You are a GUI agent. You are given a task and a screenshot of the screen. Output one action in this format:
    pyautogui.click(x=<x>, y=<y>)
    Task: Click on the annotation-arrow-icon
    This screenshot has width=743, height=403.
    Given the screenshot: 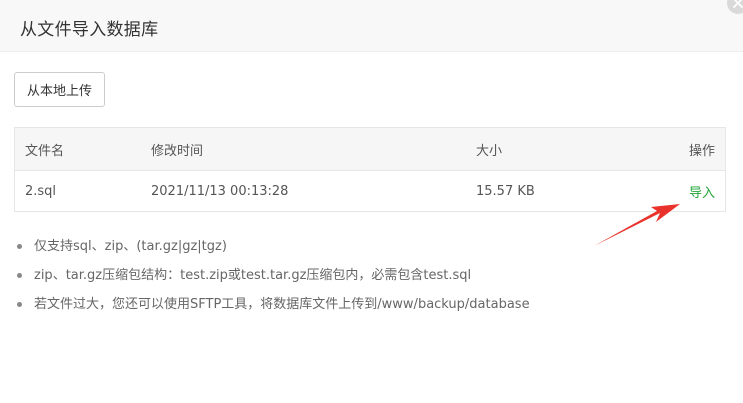 What is the action you would take?
    pyautogui.click(x=637, y=225)
    